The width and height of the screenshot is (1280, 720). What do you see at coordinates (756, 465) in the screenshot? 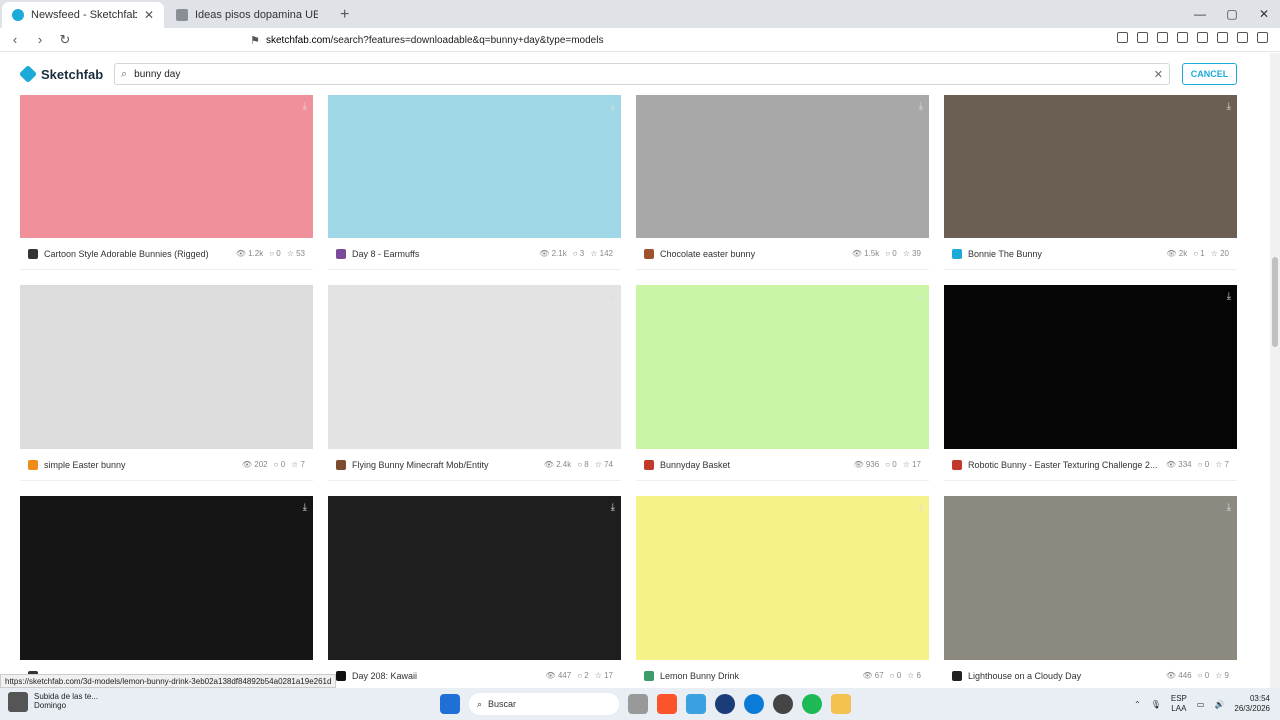
I see `model-name: Bunnyday Basket` at bounding box center [756, 465].